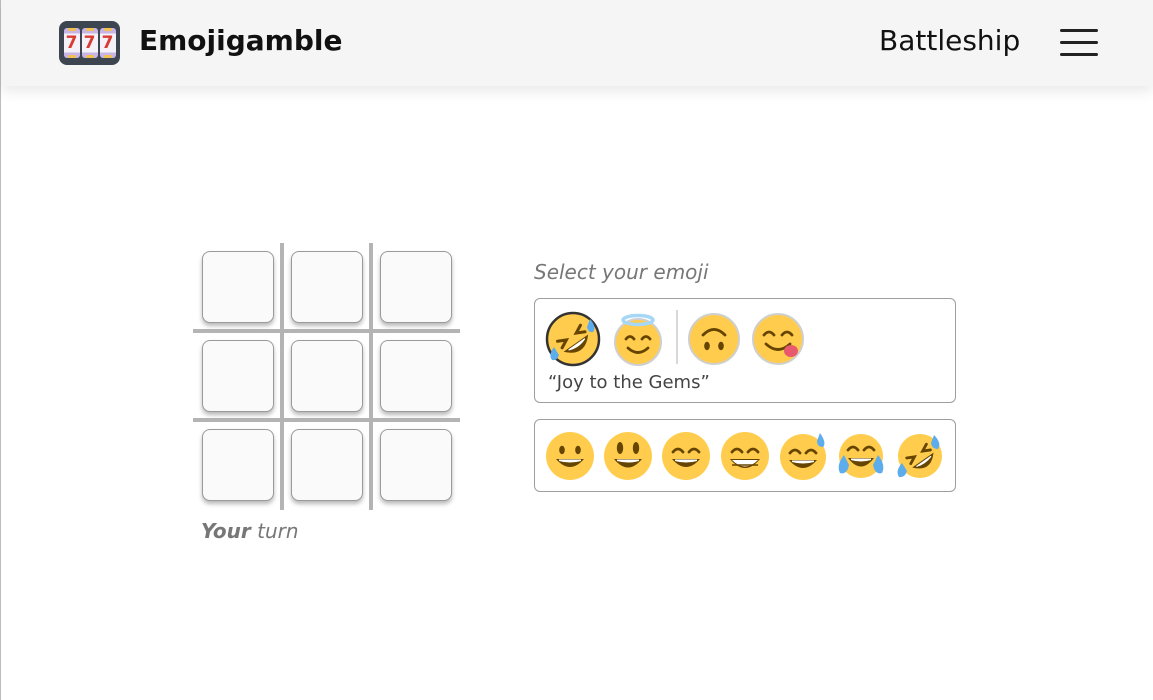 This screenshot has height=700, width=1153. Describe the element at coordinates (778, 339) in the screenshot. I see `face-savoring-food-icon` at that location.